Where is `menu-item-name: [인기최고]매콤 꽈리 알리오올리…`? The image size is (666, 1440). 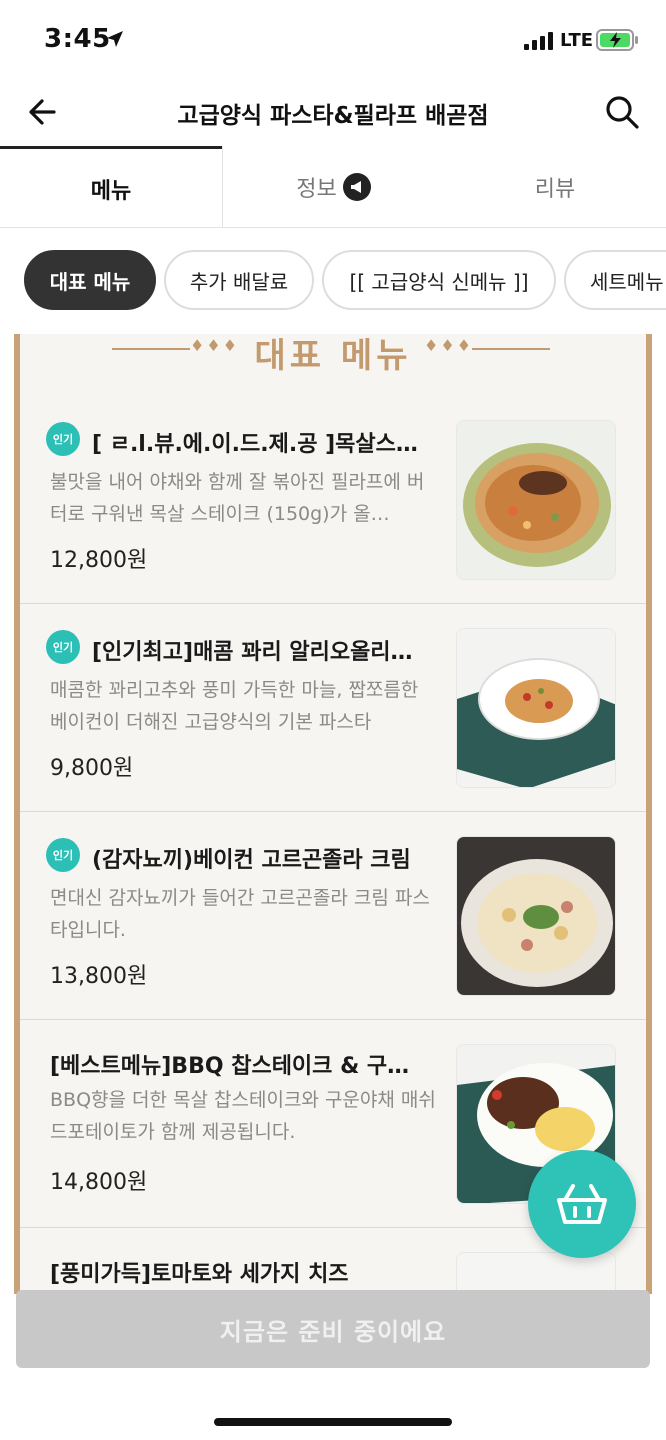 menu-item-name: [인기최고]매콤 꽈리 알리오올리… is located at coordinates (252, 652).